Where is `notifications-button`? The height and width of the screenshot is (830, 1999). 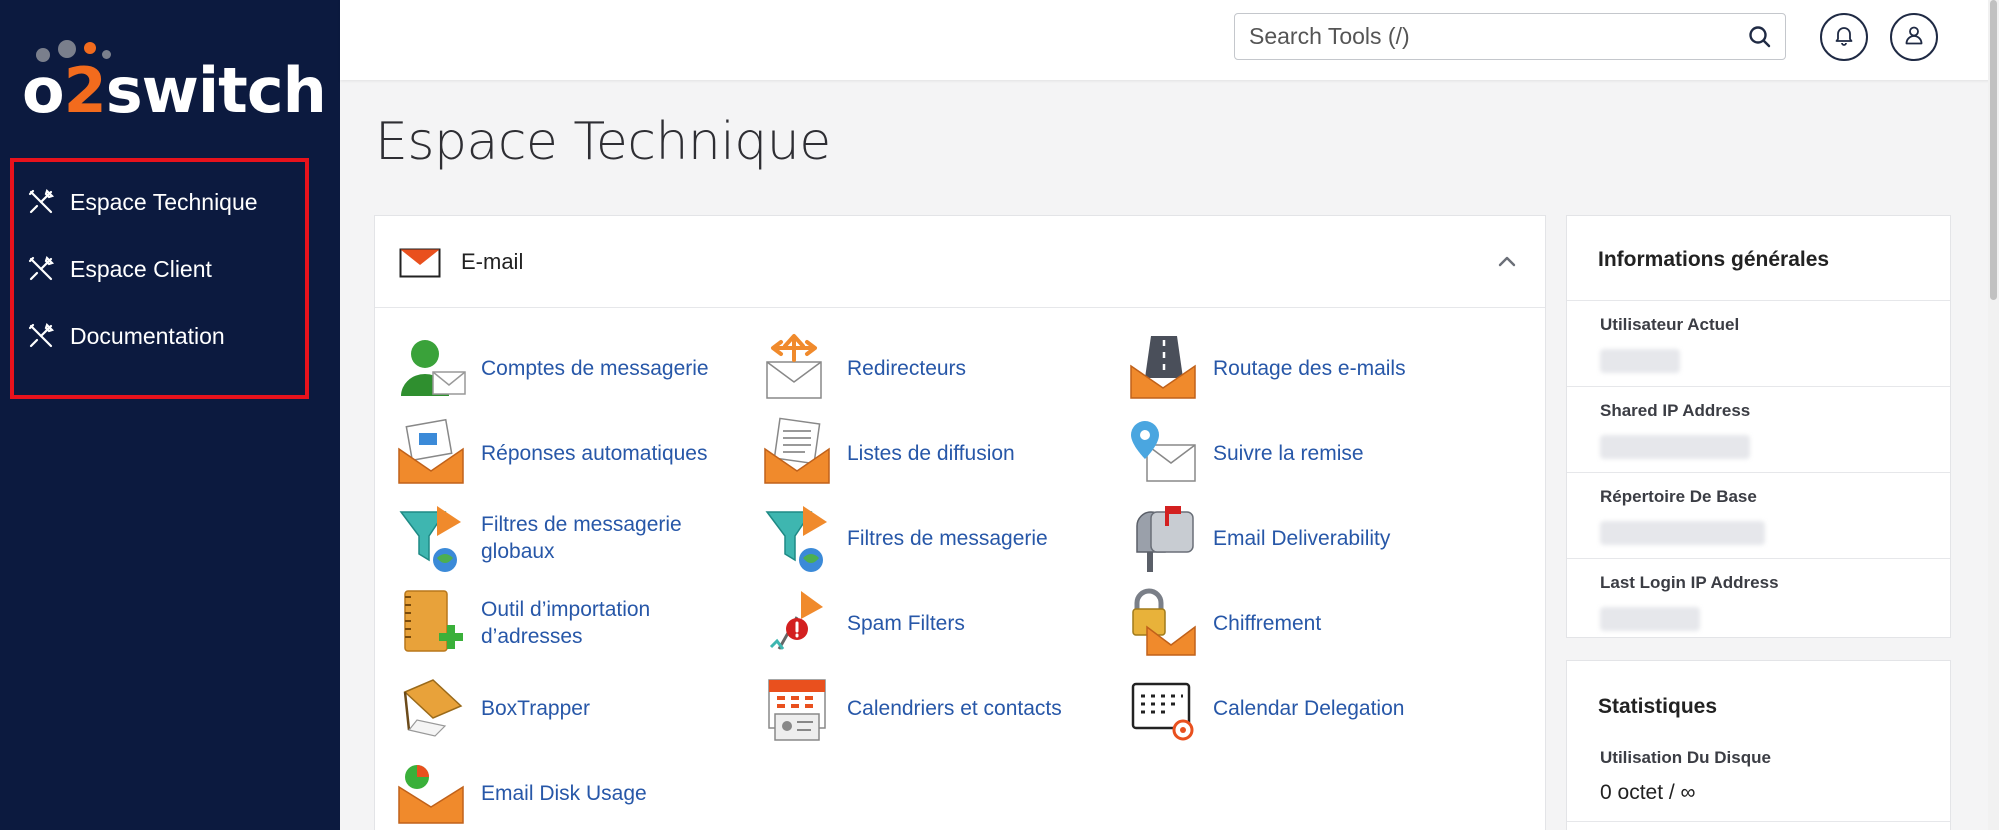
notifications-button is located at coordinates (1844, 37).